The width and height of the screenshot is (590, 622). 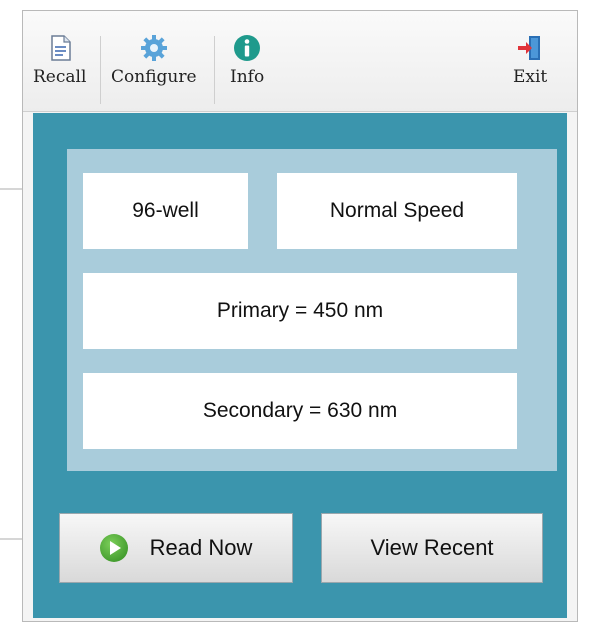 What do you see at coordinates (60, 77) in the screenshot?
I see `recall-label: Recall` at bounding box center [60, 77].